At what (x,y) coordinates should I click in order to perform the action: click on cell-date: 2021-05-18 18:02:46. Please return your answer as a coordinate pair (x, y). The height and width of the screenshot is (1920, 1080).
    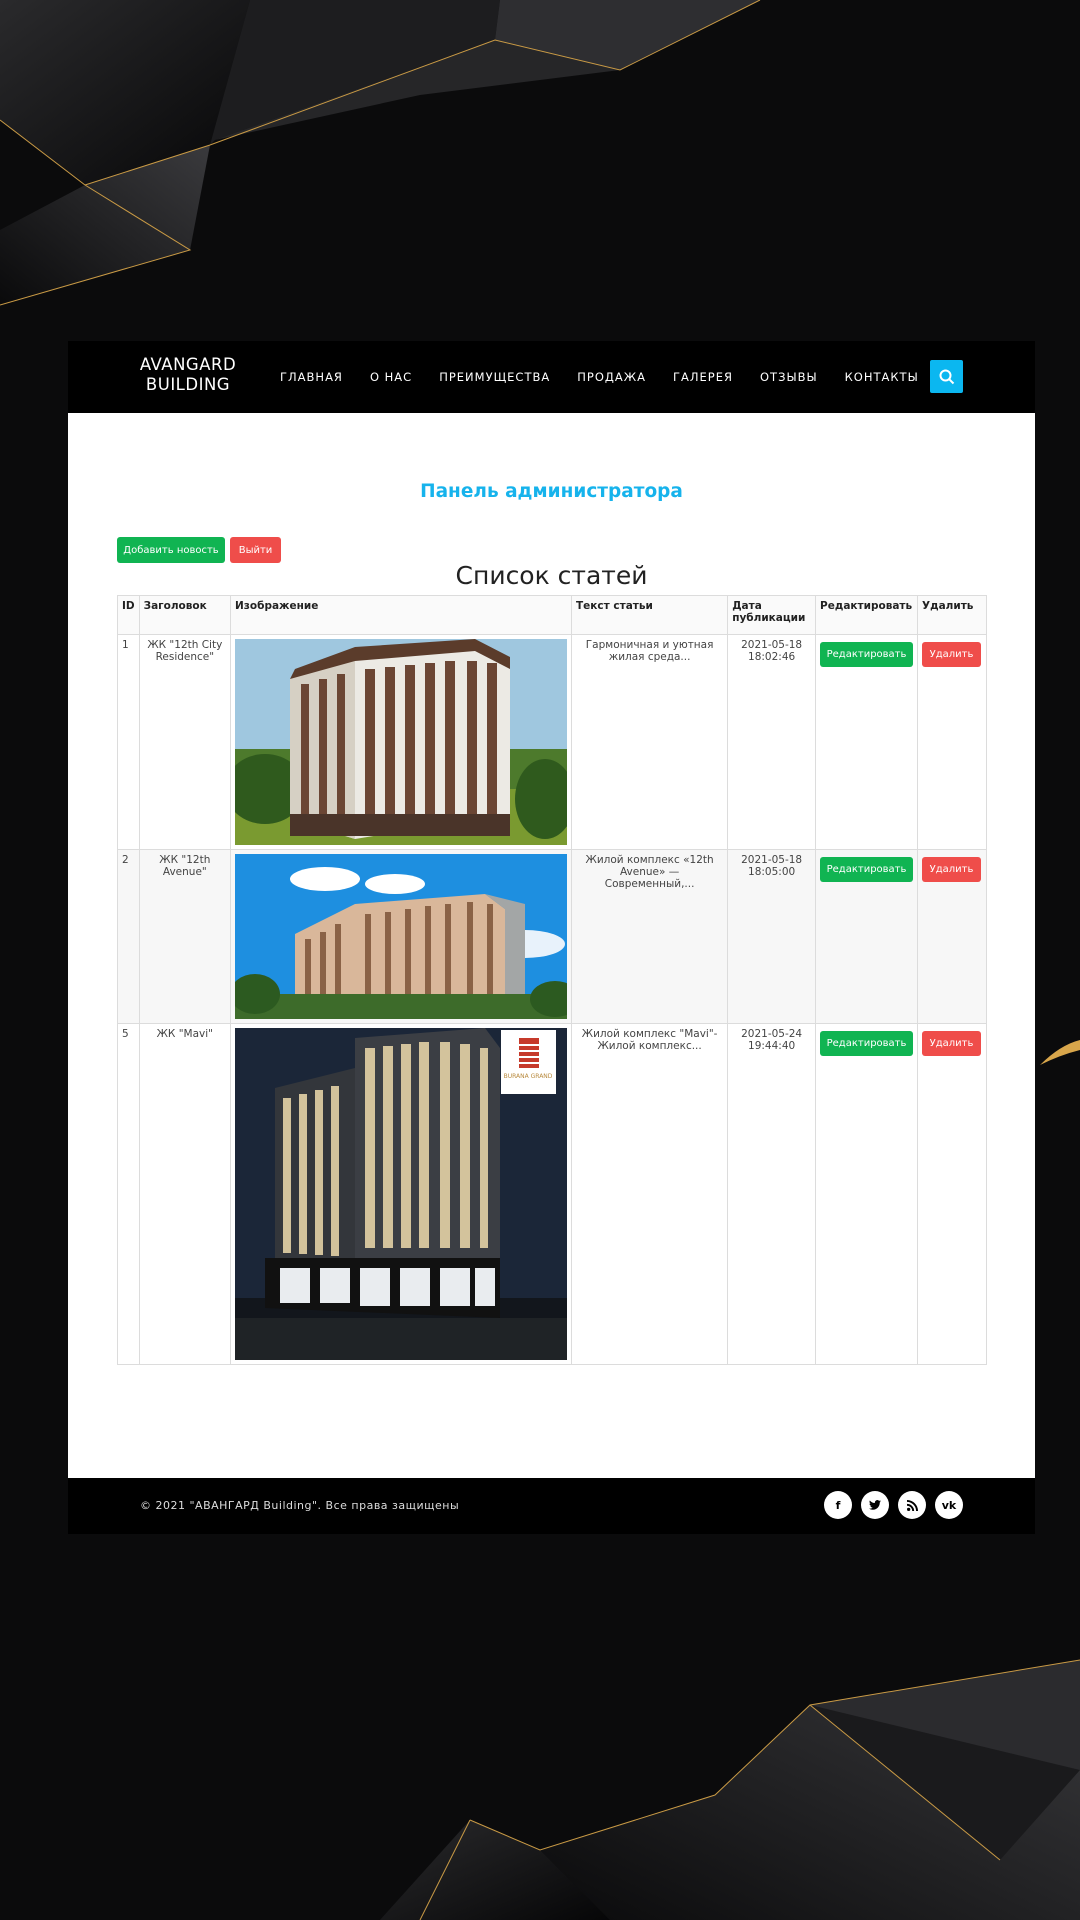
    Looking at the image, I should click on (772, 742).